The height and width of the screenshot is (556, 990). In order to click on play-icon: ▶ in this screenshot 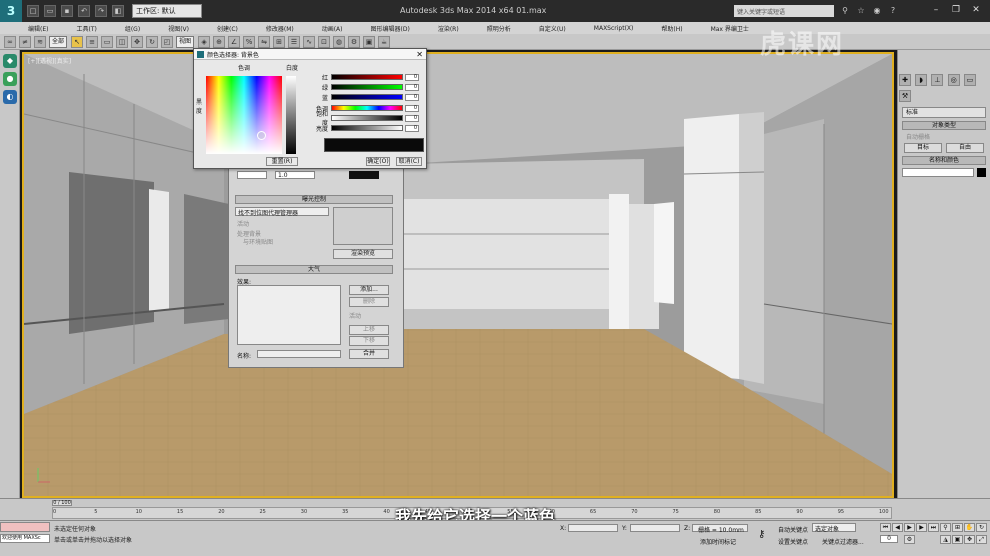, I will do `click(909, 527)`.